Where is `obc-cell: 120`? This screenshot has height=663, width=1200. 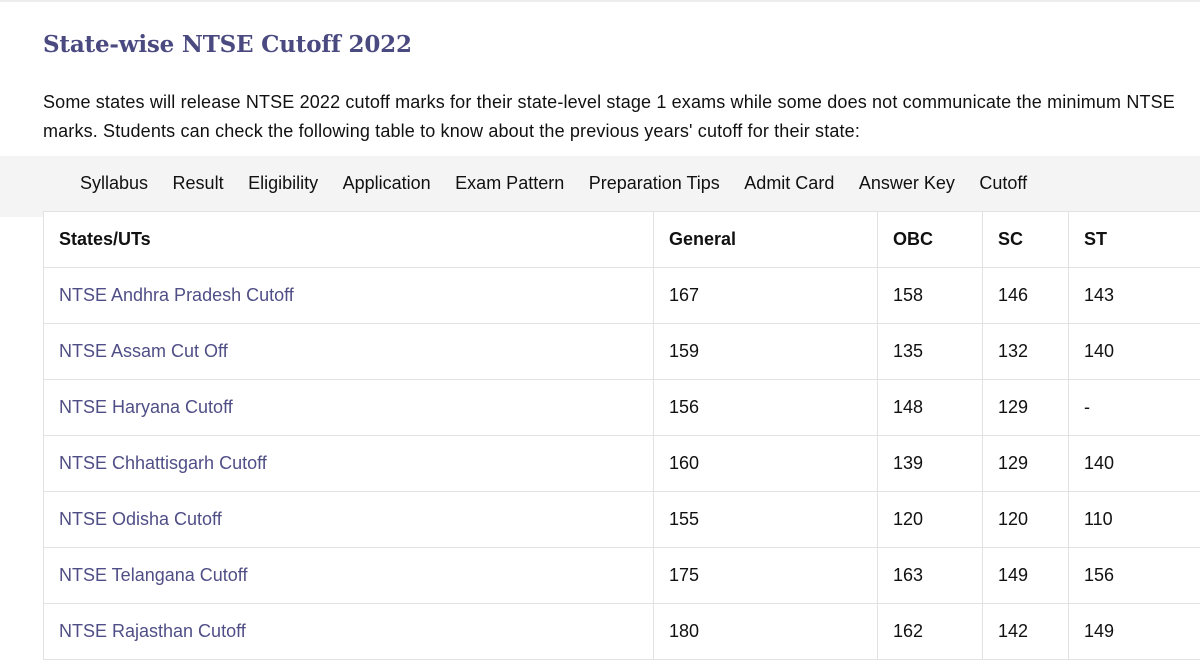
obc-cell: 120 is located at coordinates (930, 519).